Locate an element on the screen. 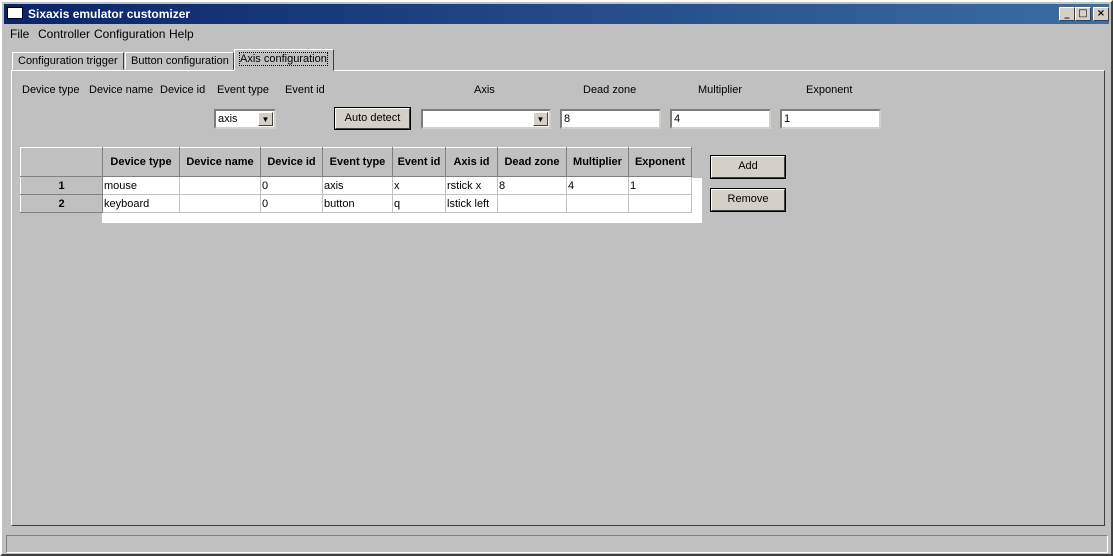 The image size is (1113, 556). table-cell: axis is located at coordinates (357, 185).